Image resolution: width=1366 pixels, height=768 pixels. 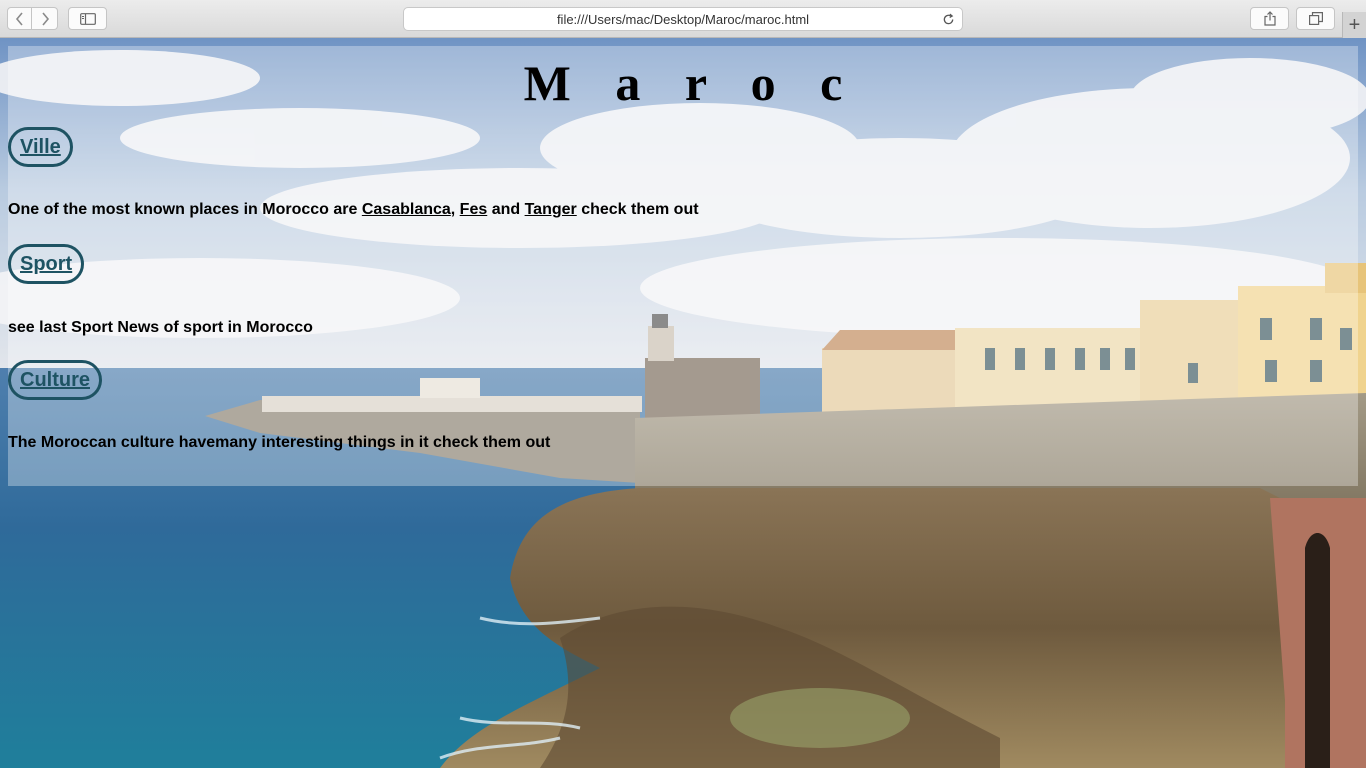 I want to click on ville-separator-and: and, so click(x=506, y=209).